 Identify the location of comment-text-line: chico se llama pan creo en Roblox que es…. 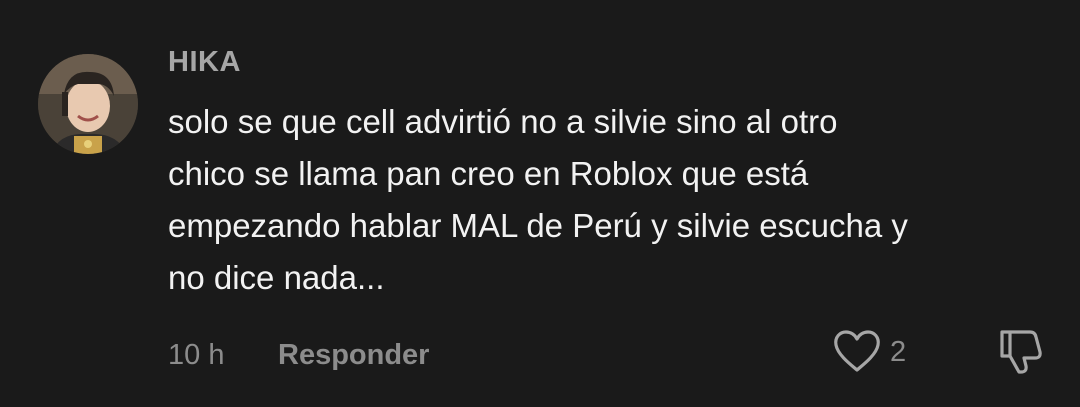
(488, 173).